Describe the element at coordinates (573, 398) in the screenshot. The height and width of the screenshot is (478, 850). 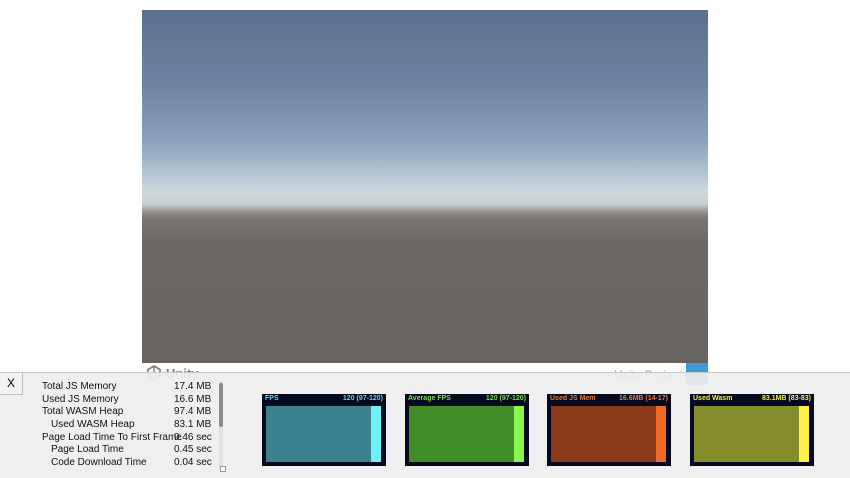
I see `graph-title: Used JS Mem` at that location.